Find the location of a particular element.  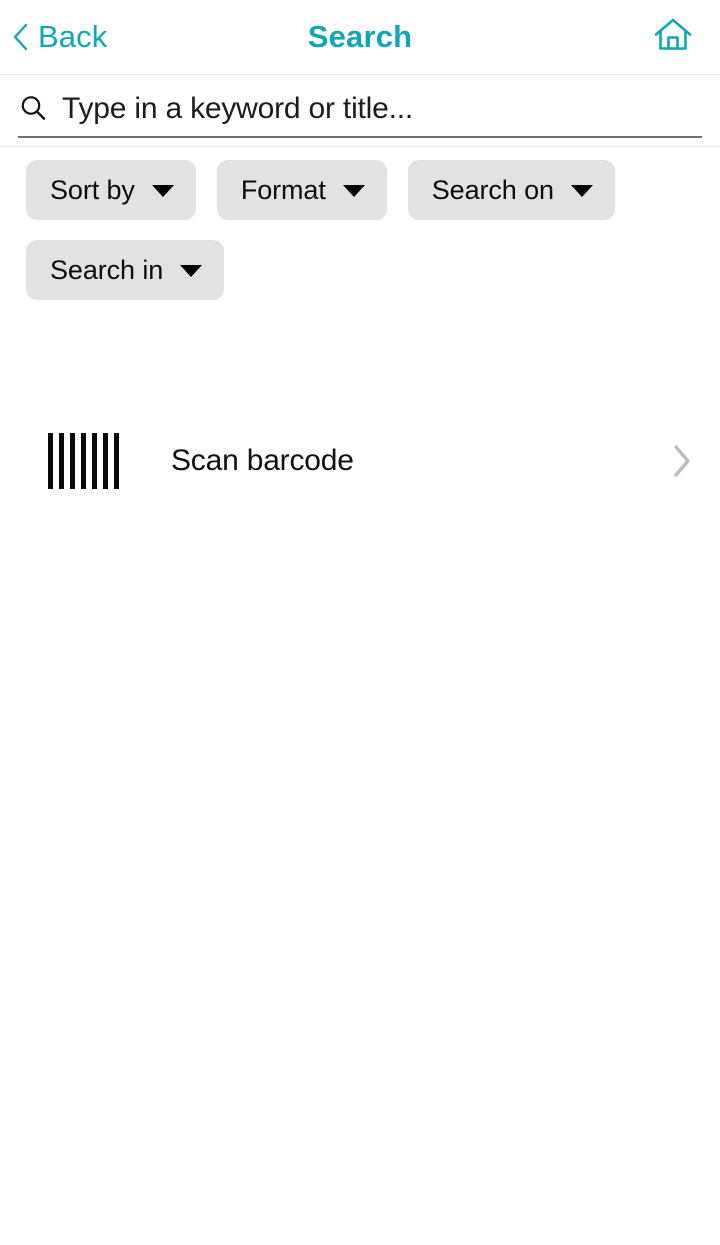

barcode-icon is located at coordinates (83, 461).